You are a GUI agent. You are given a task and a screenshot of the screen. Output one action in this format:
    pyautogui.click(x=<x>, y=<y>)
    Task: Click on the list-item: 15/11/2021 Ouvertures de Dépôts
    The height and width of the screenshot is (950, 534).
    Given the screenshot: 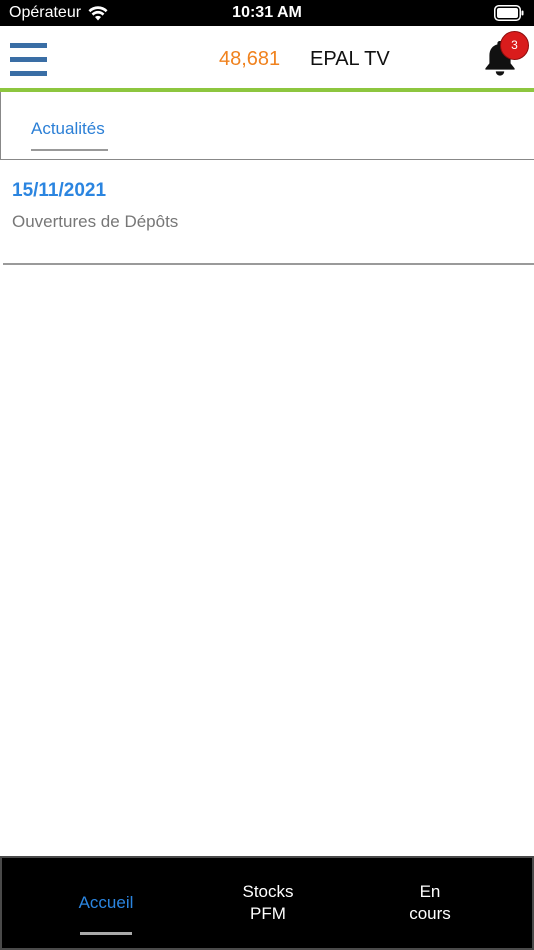 What is the action you would take?
    pyautogui.click(x=267, y=212)
    